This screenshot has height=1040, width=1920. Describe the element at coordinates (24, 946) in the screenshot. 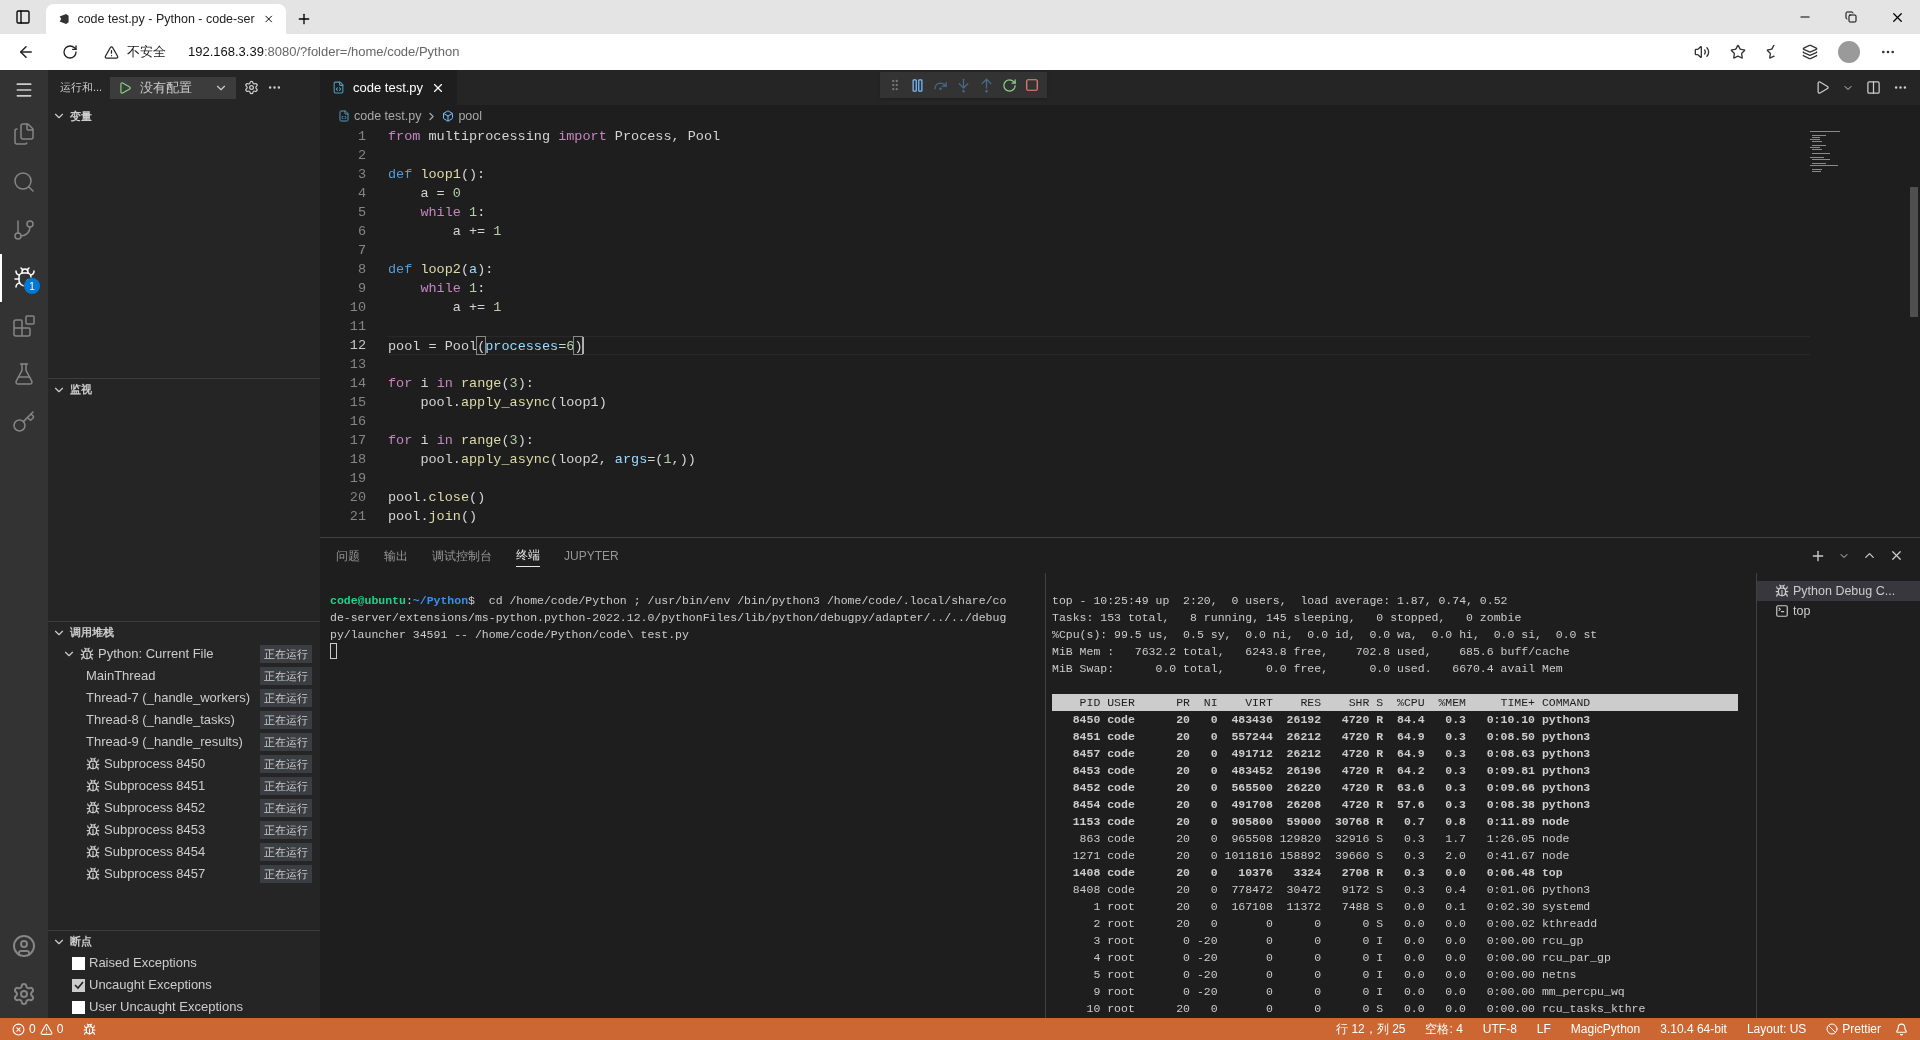

I see `account-icon` at that location.